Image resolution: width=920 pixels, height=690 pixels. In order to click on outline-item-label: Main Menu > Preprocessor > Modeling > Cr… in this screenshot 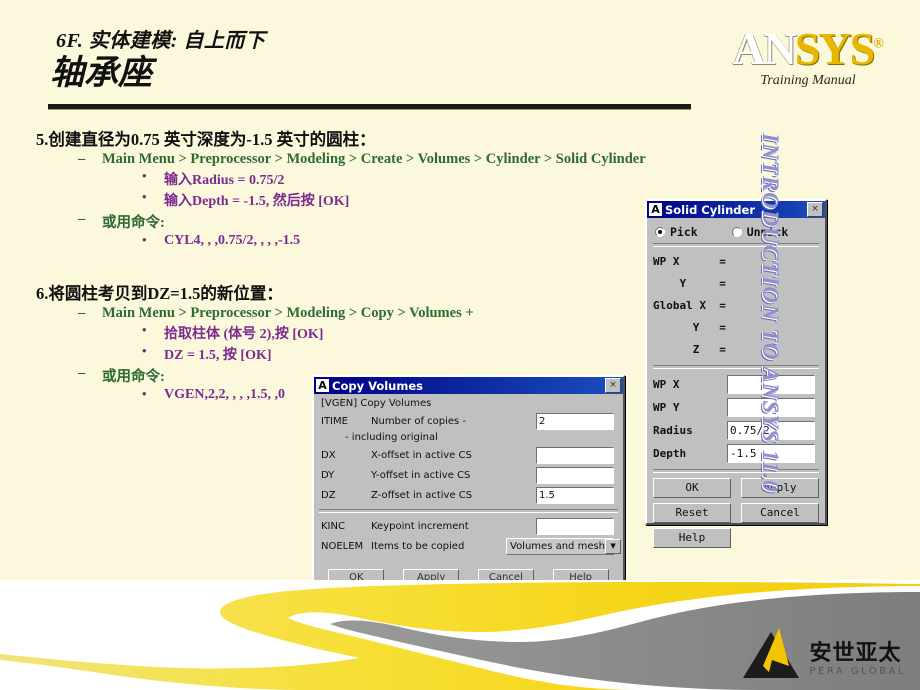, I will do `click(374, 159)`.